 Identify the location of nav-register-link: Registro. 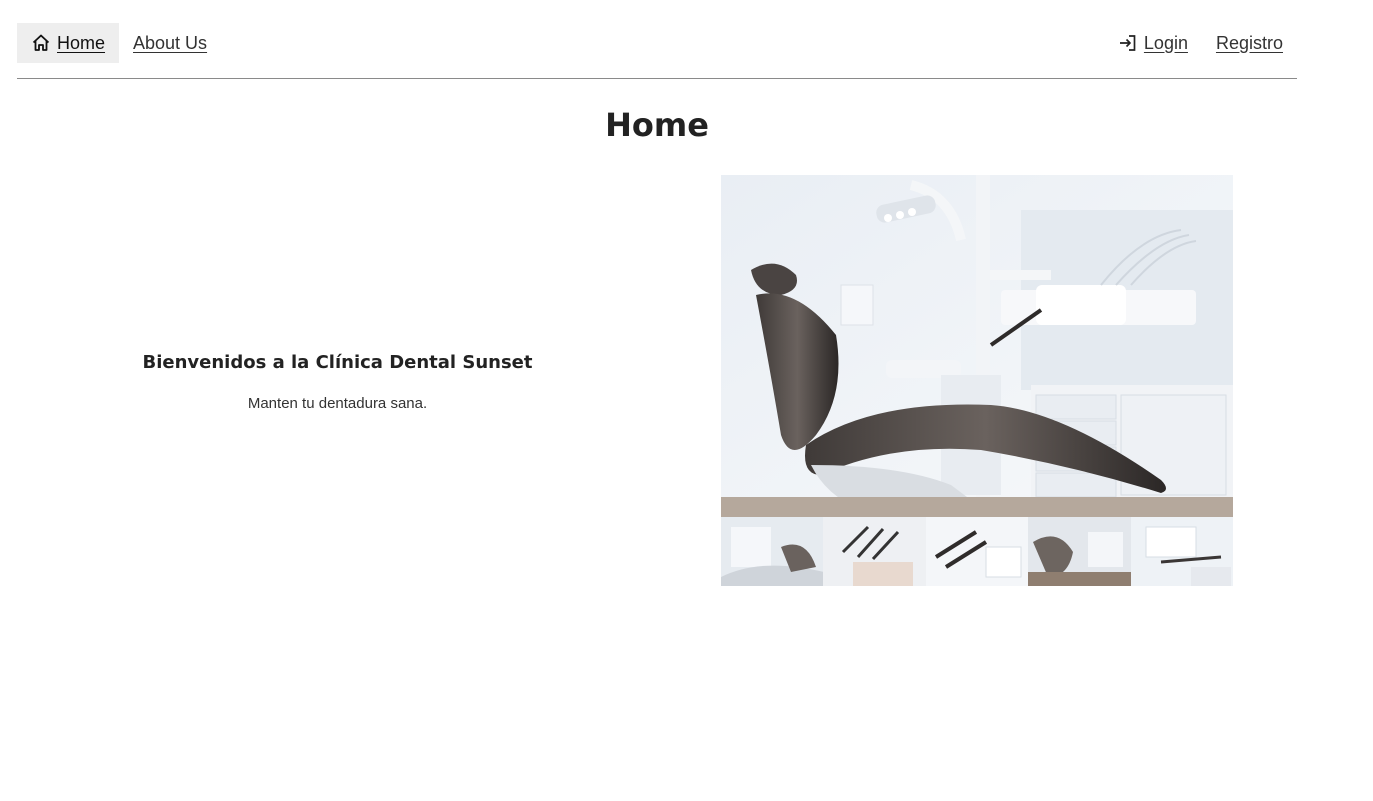
(1249, 43).